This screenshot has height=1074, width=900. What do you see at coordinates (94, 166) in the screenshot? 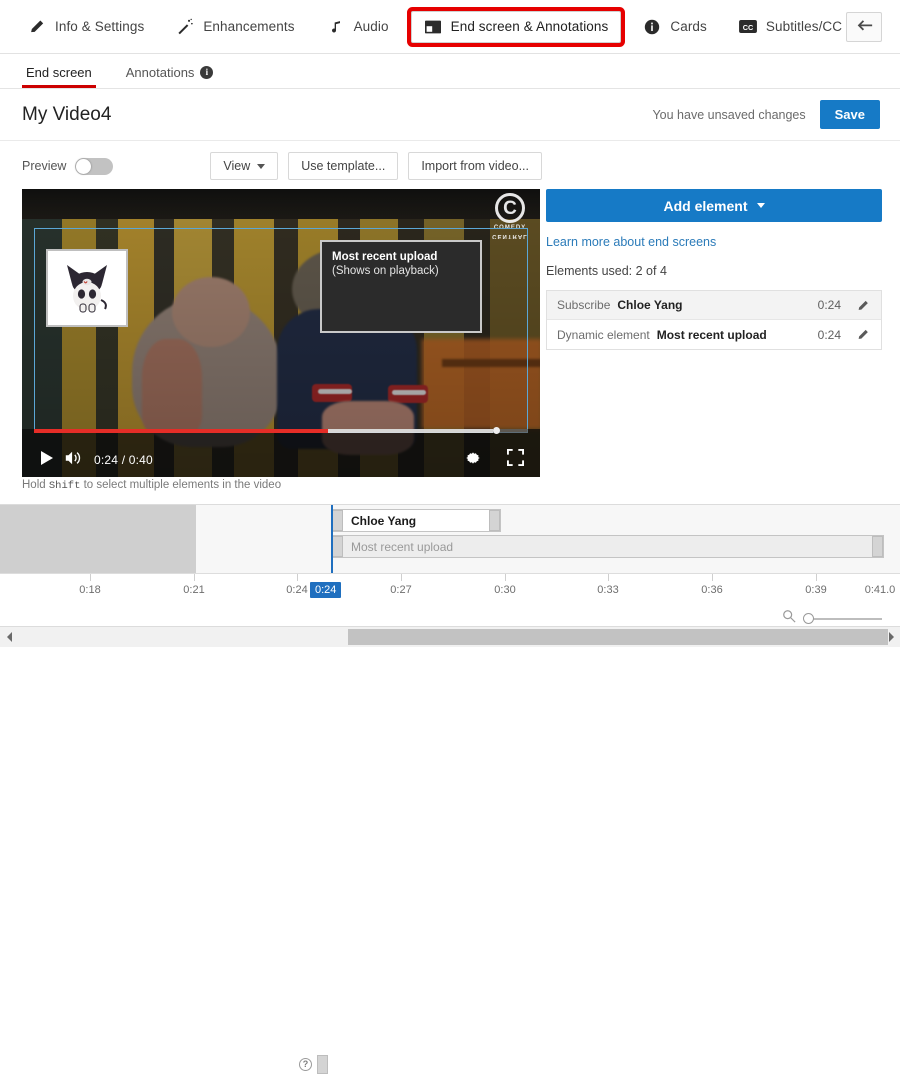
I see `preview-toggle` at bounding box center [94, 166].